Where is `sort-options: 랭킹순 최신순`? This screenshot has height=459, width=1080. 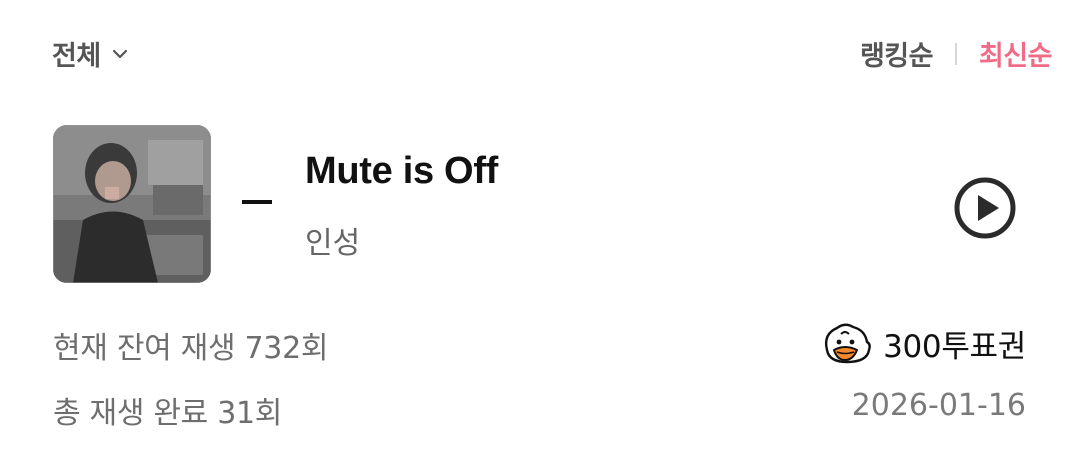 sort-options: 랭킹순 최신순 is located at coordinates (956, 53).